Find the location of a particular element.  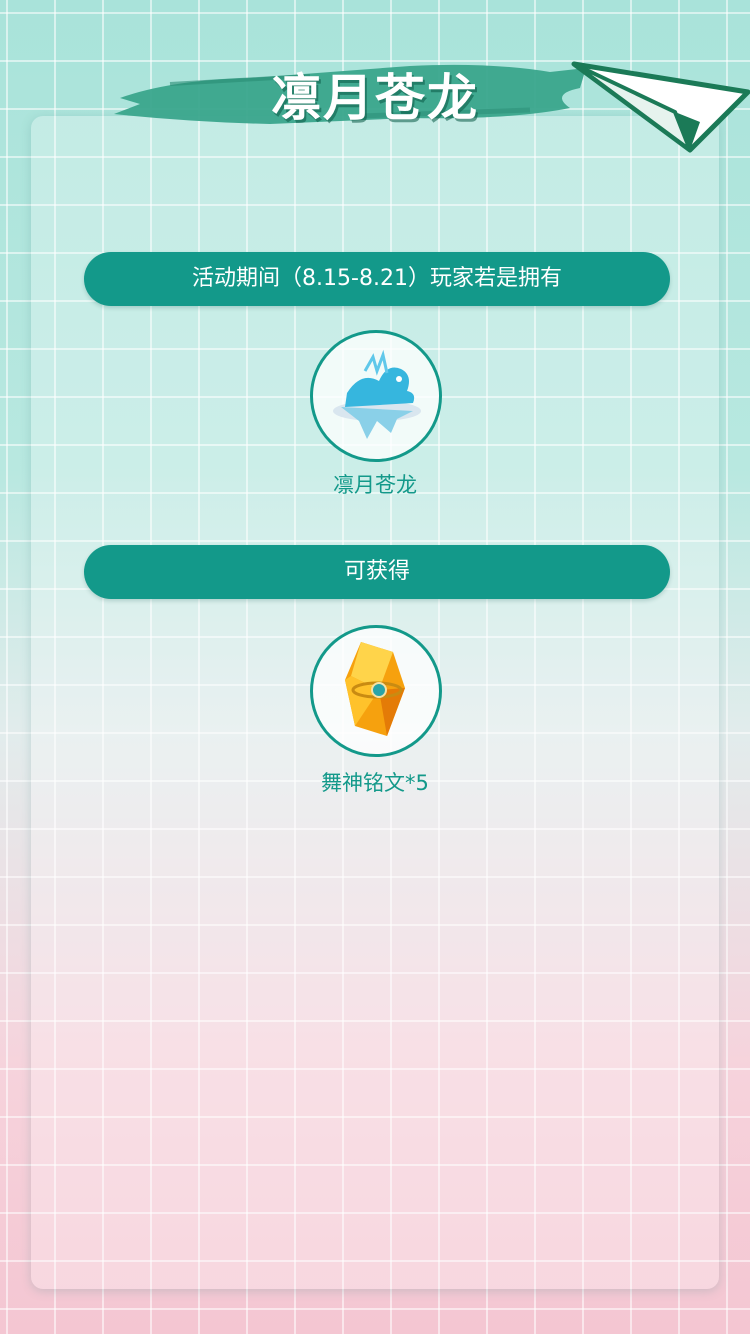

owned-item-frame is located at coordinates (376, 396).